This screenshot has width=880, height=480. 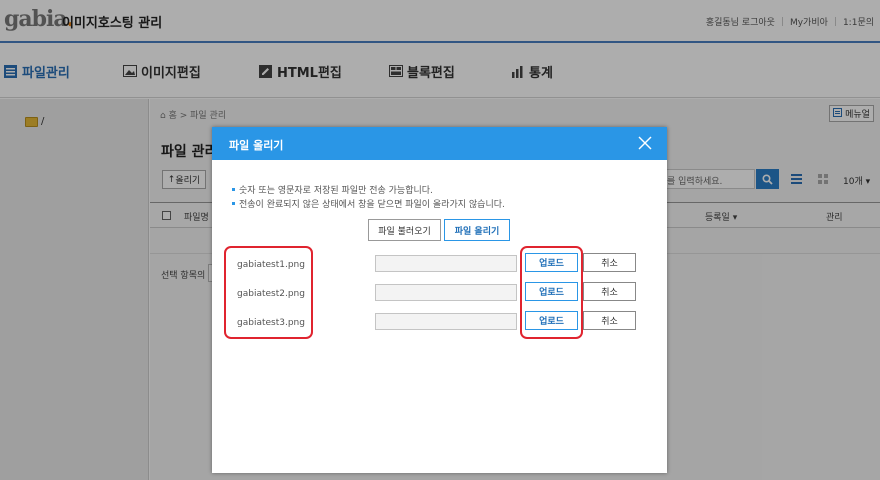 What do you see at coordinates (404, 230) in the screenshot?
I see `load-files-button: 파일 불러오기` at bounding box center [404, 230].